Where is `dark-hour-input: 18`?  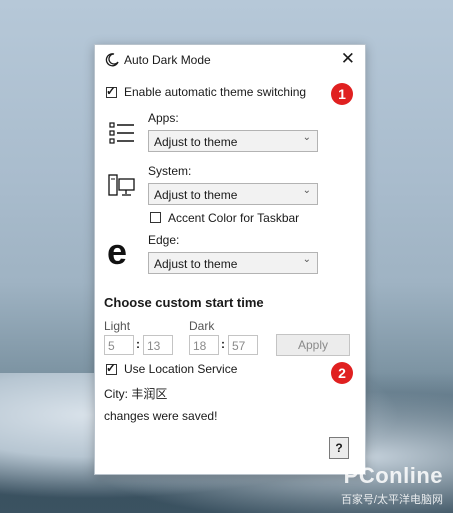
dark-hour-input: 18 is located at coordinates (204, 345).